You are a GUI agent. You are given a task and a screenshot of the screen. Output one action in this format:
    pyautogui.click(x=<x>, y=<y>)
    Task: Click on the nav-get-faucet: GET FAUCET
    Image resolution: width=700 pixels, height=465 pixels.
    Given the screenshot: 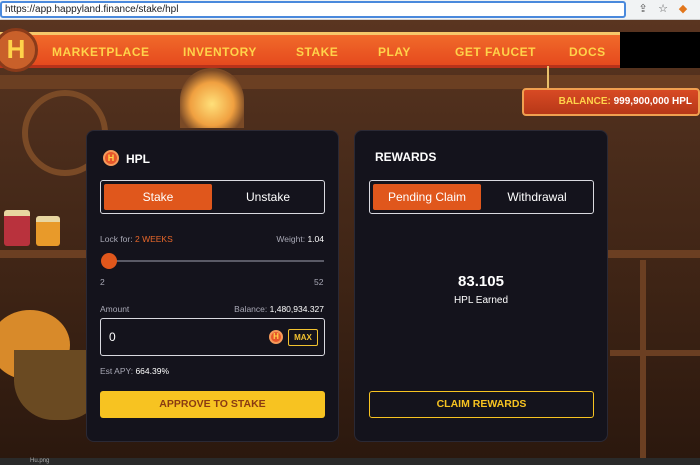 What is the action you would take?
    pyautogui.click(x=495, y=52)
    